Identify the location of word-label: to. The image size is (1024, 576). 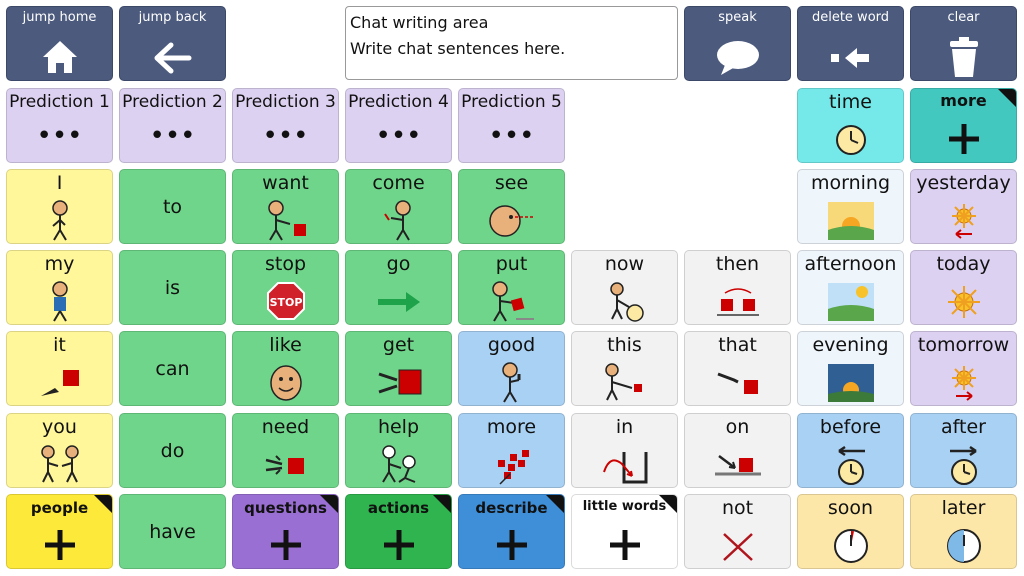
(172, 206).